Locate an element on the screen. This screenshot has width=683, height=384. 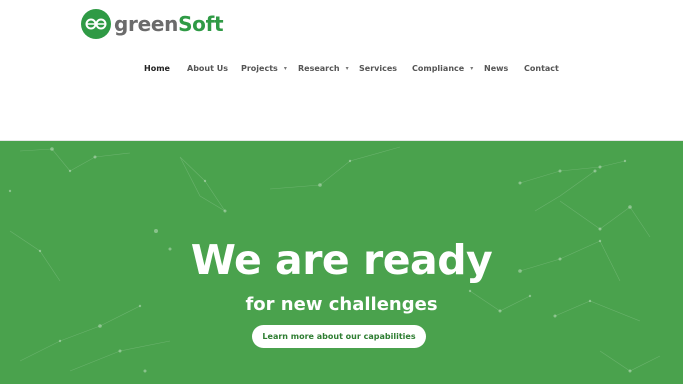
brand-name-part2: Soft is located at coordinates (201, 23).